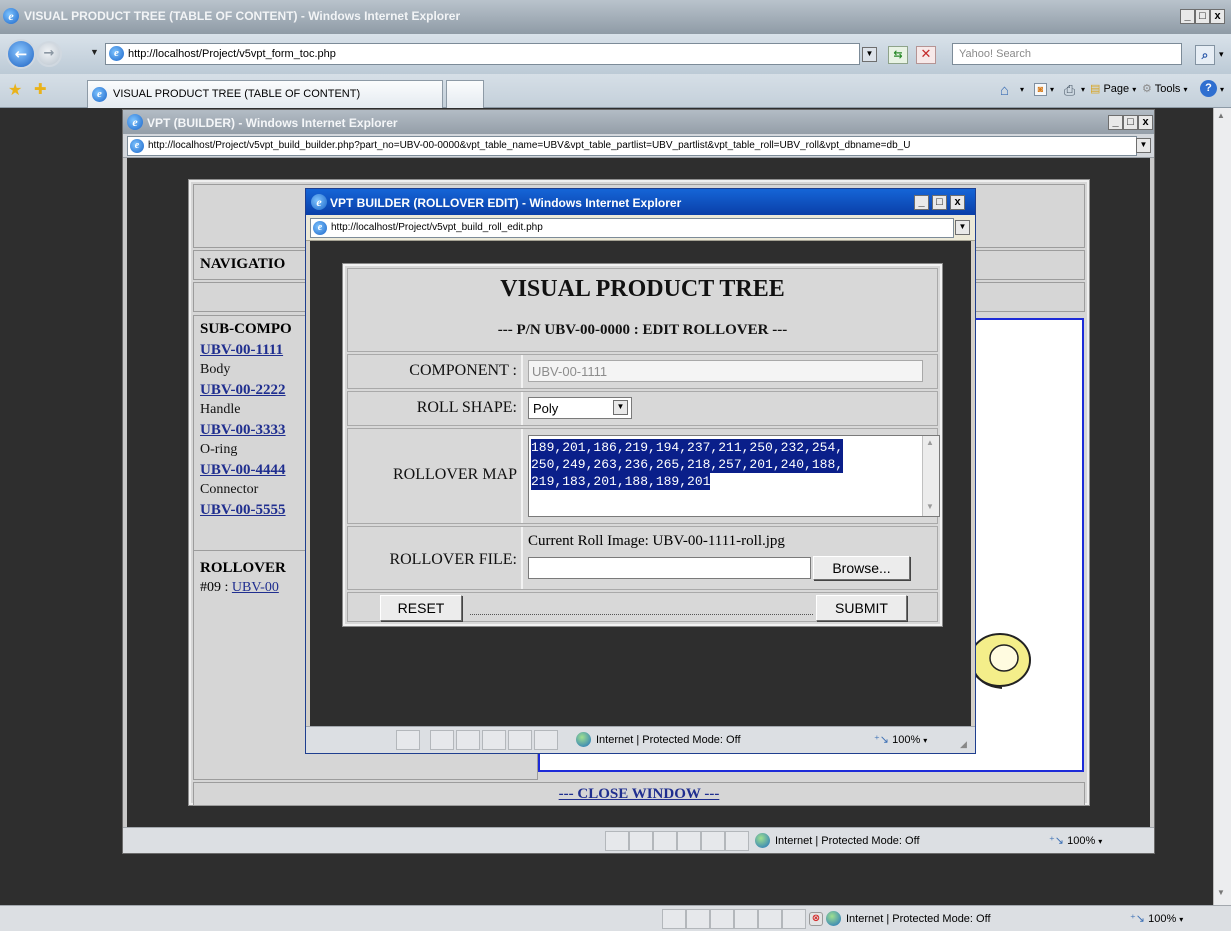 The height and width of the screenshot is (931, 1231). I want to click on builder-close-button: x, so click(1145, 122).